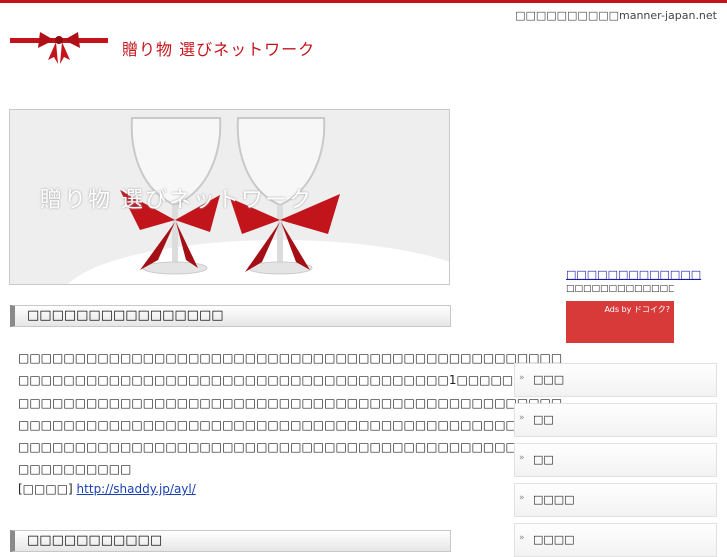 The image size is (727, 557). Describe the element at coordinates (633, 274) in the screenshot. I see `ad-title-link: □□□□□□□□□□□□□` at that location.